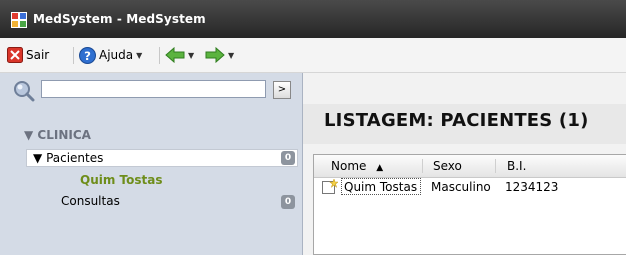 This screenshot has height=255, width=626. Describe the element at coordinates (116, 55) in the screenshot. I see `help-label: Ajuda` at that location.